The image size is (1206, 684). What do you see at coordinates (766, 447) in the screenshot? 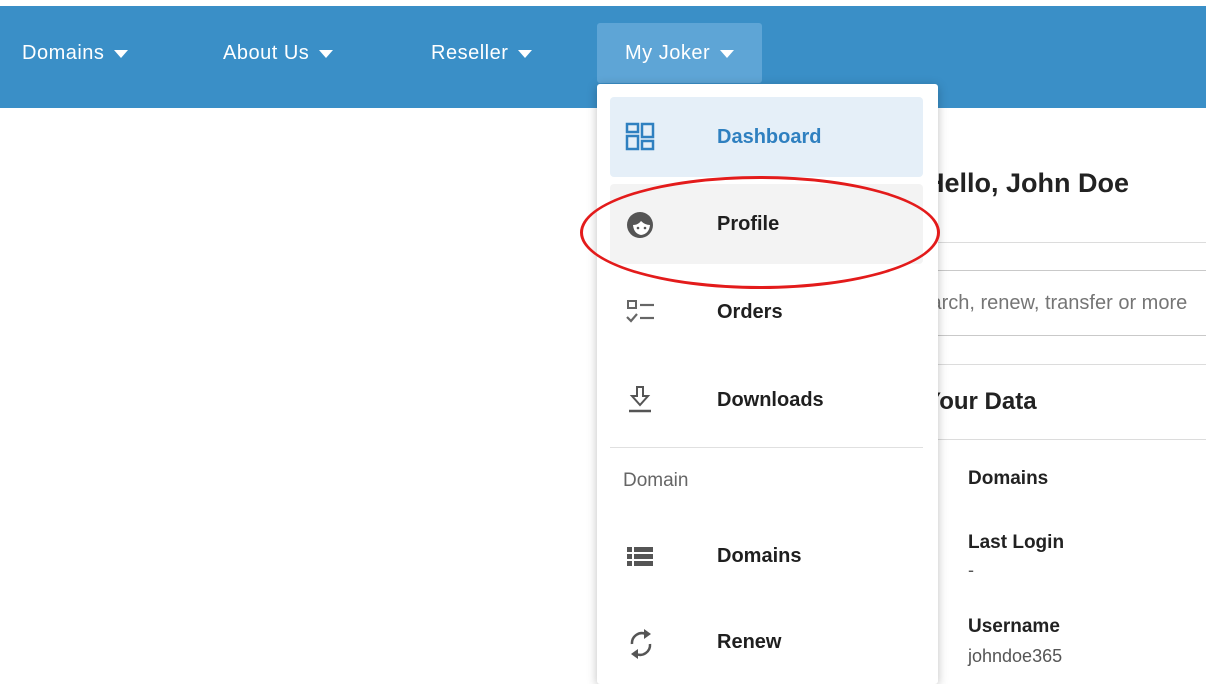
I see `menu-divider` at bounding box center [766, 447].